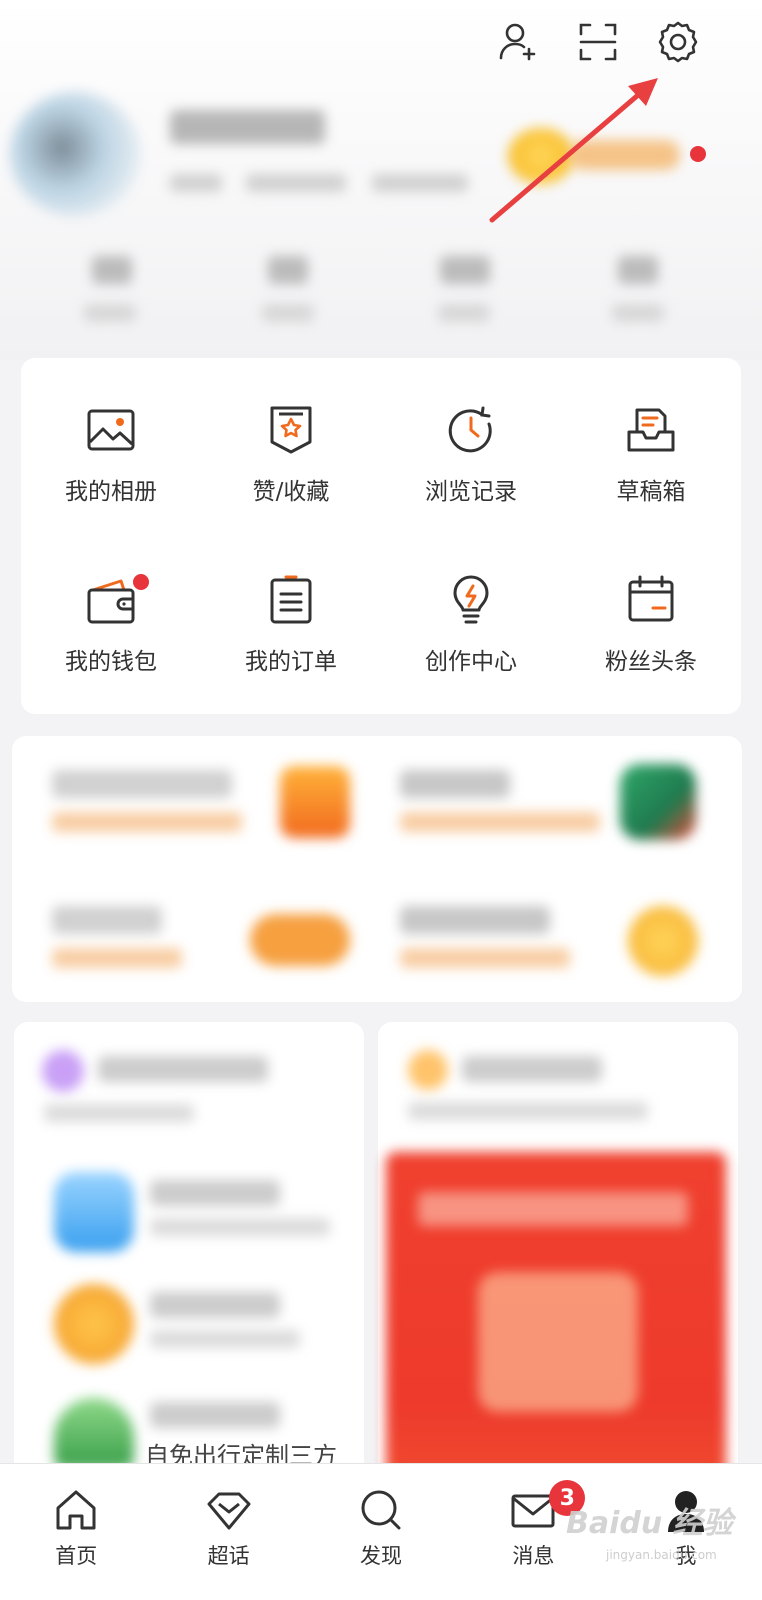 The width and height of the screenshot is (762, 1600). What do you see at coordinates (470, 429) in the screenshot?
I see `history-clock-icon` at bounding box center [470, 429].